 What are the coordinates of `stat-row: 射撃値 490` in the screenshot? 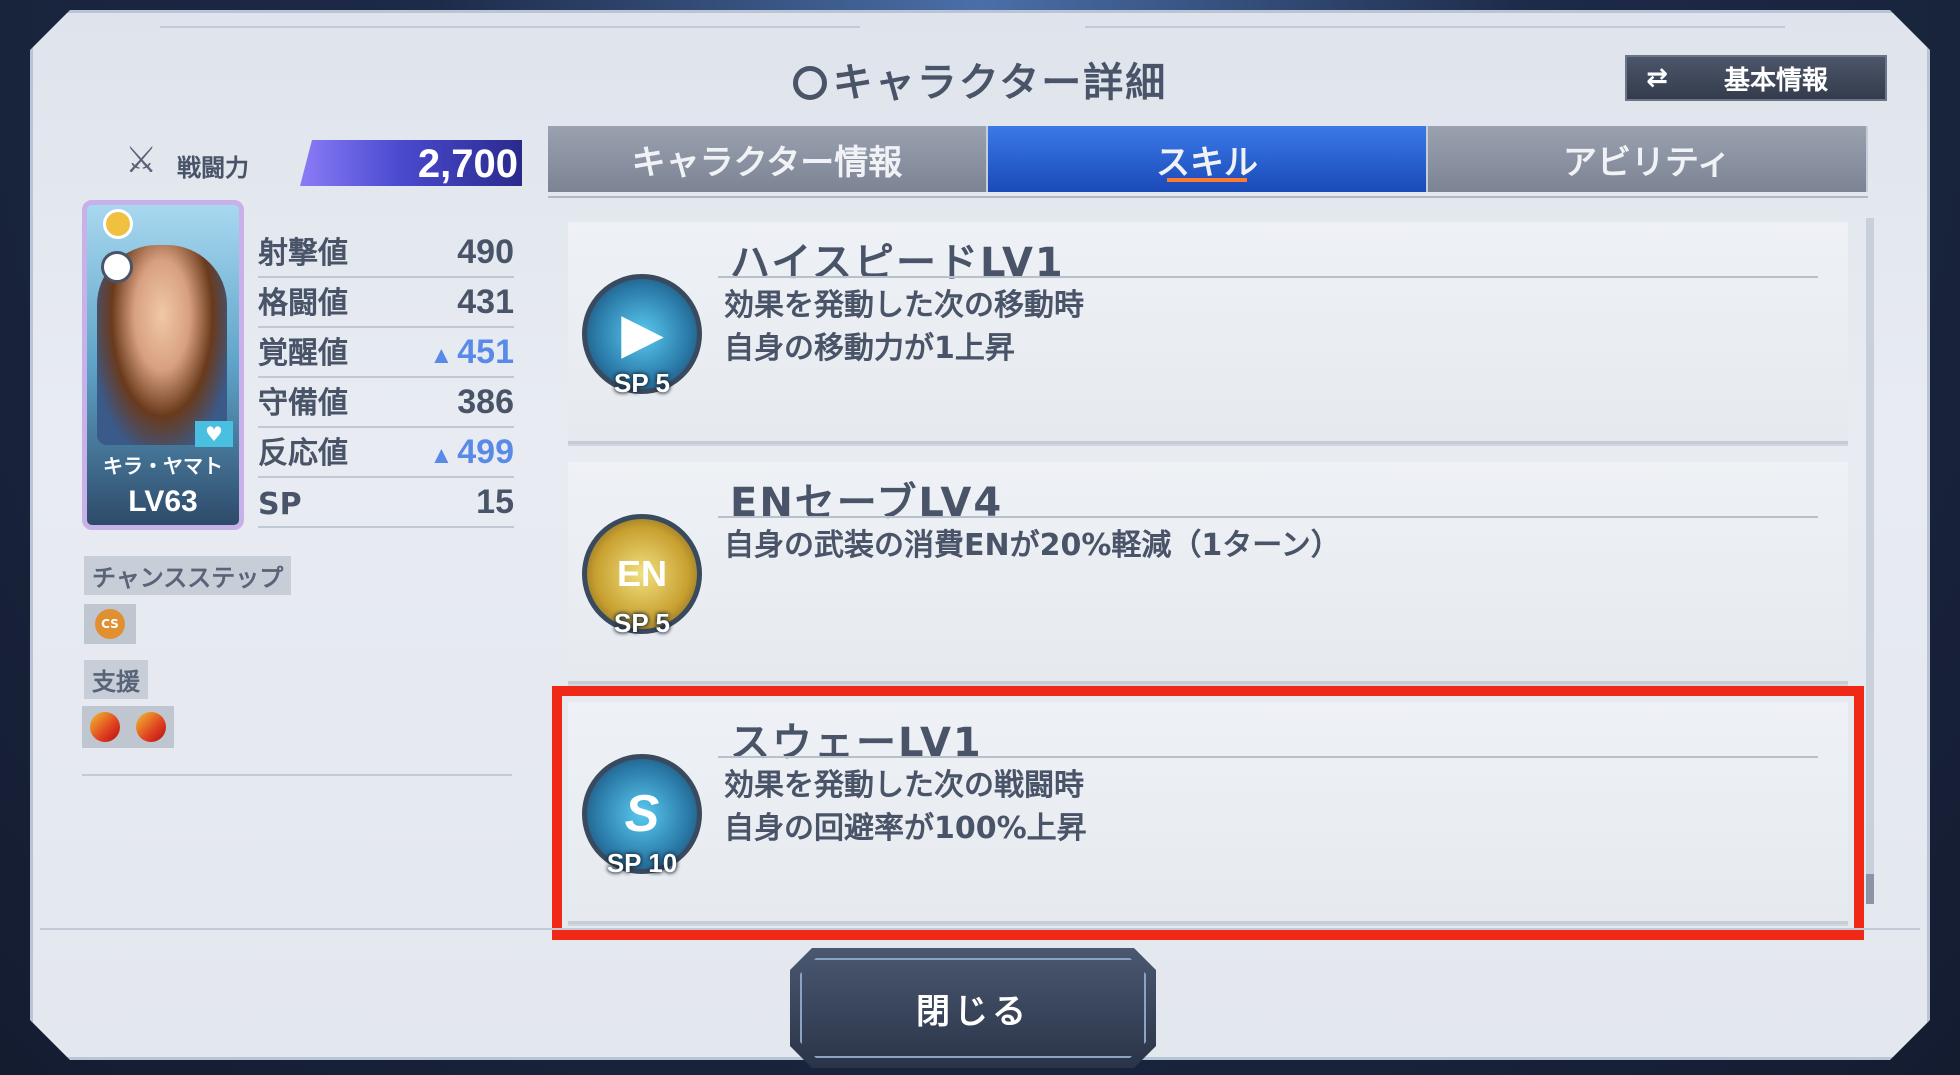 It's located at (386, 253).